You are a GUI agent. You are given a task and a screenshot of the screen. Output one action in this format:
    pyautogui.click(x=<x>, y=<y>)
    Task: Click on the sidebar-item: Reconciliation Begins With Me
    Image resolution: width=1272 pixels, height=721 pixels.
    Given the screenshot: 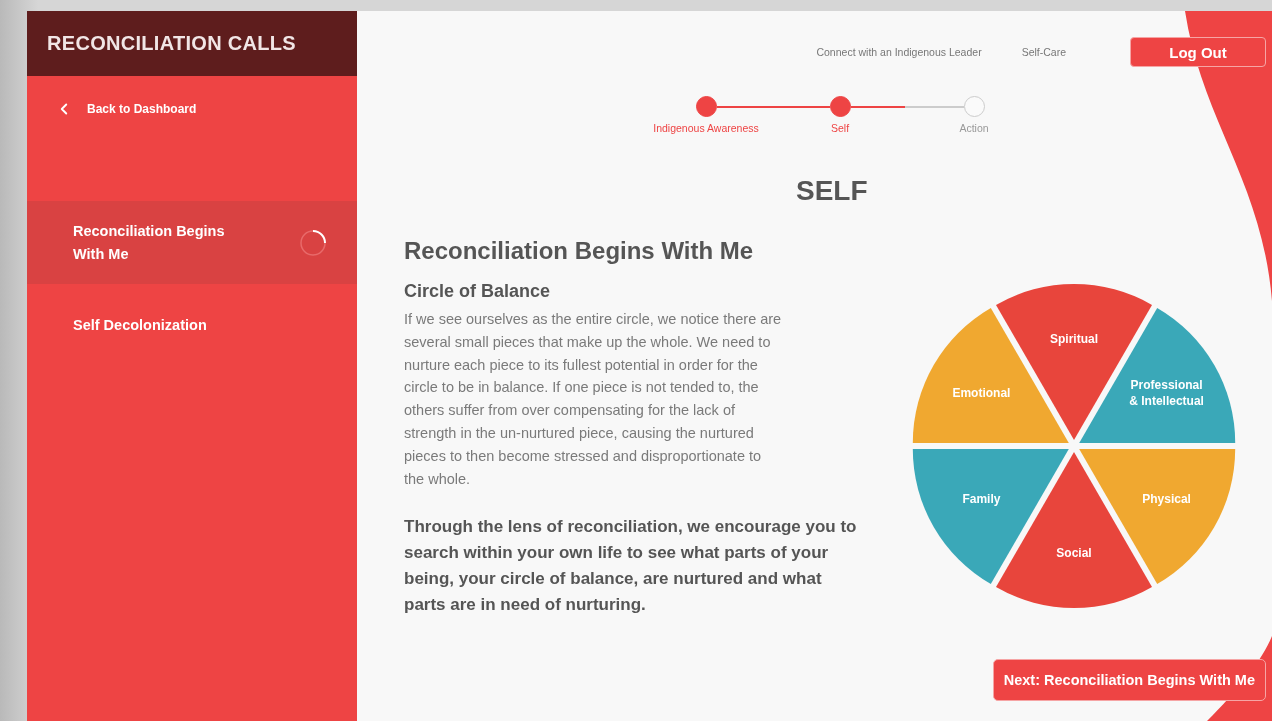 What is the action you would take?
    pyautogui.click(x=192, y=242)
    